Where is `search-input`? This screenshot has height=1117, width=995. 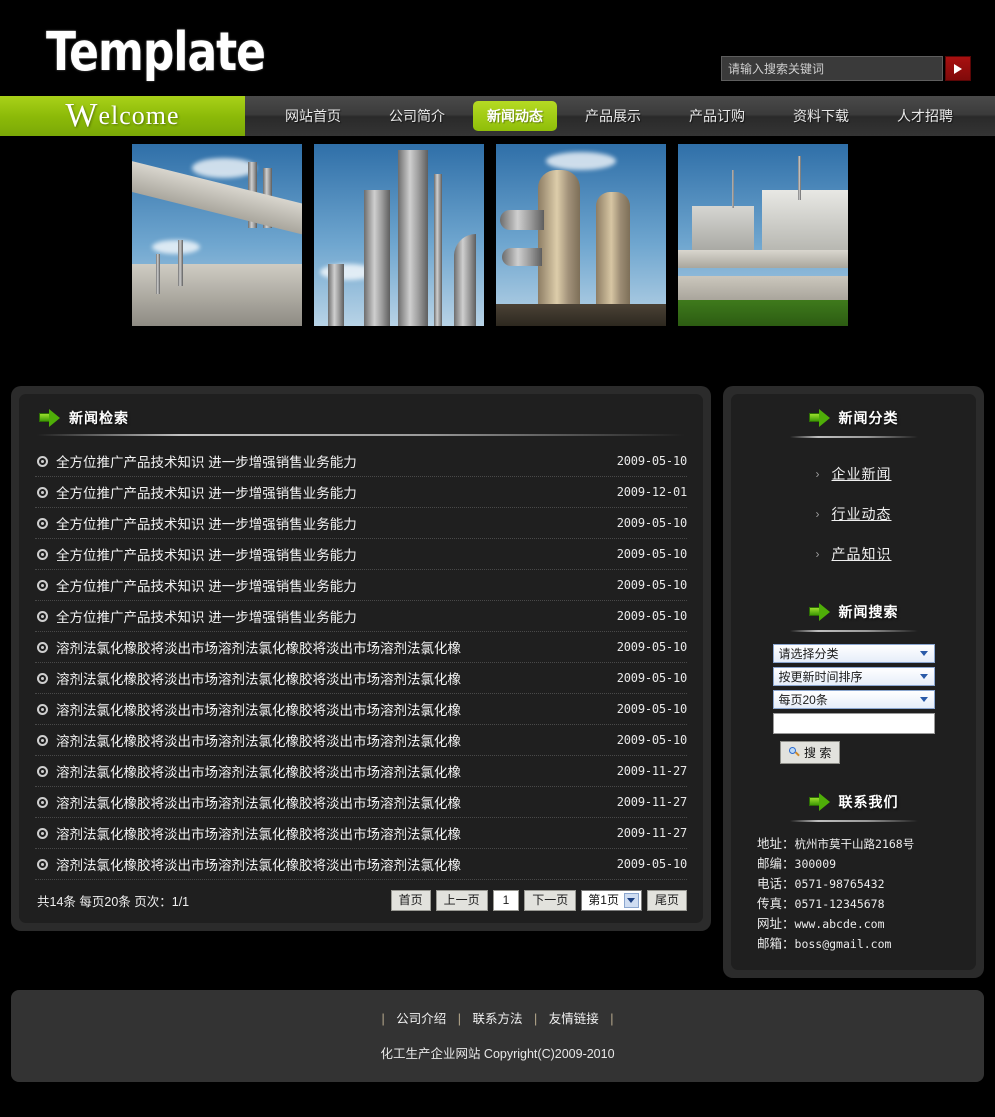
search-input is located at coordinates (832, 68).